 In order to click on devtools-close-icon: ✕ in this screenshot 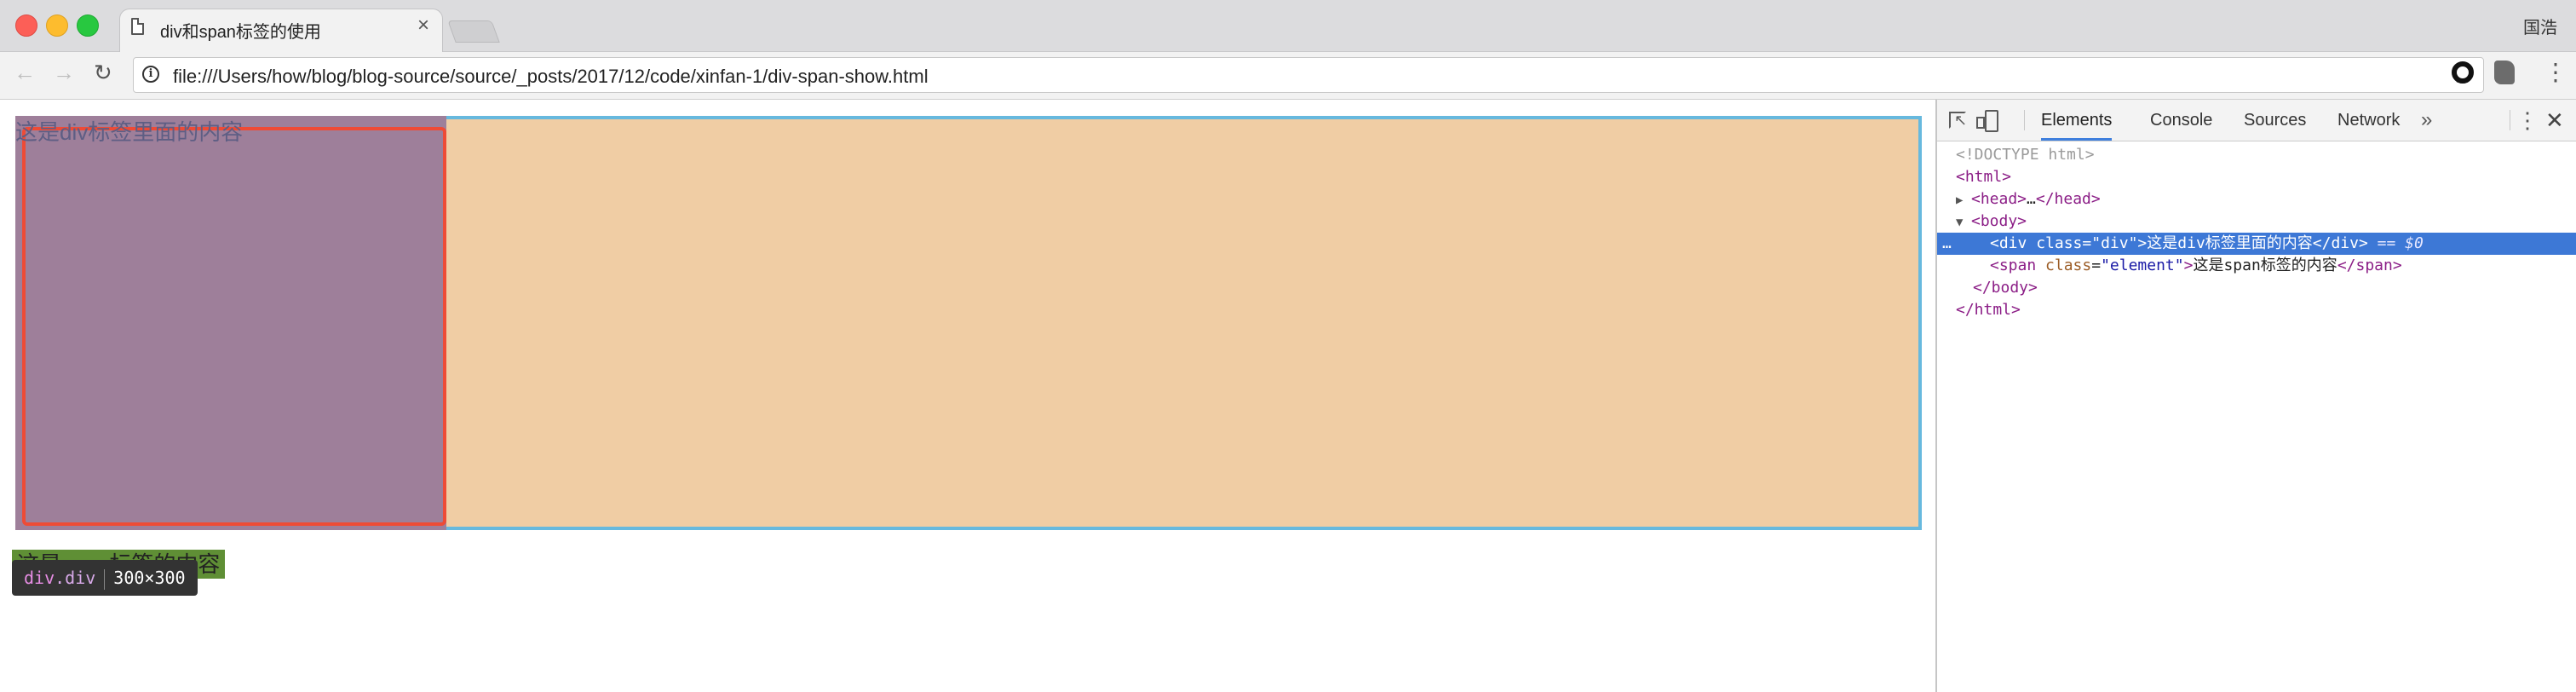, I will do `click(2554, 120)`.